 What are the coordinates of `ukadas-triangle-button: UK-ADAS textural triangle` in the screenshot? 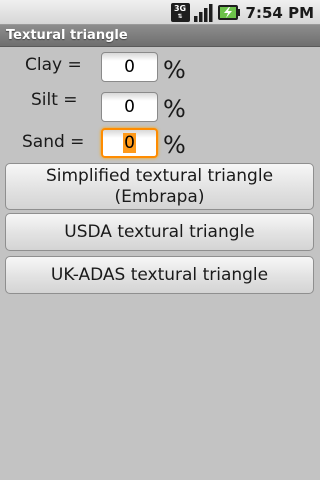 It's located at (159, 275).